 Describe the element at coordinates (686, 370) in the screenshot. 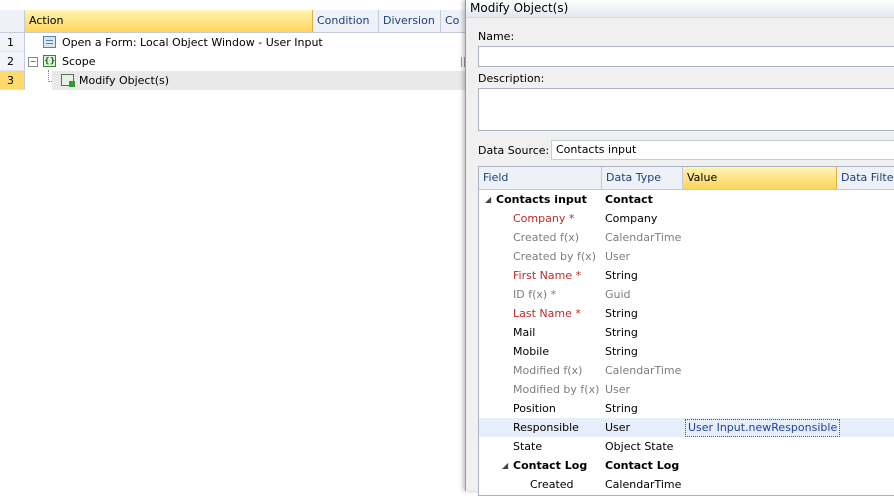

I see `field-row: Modified f(x) CalendarTime` at that location.